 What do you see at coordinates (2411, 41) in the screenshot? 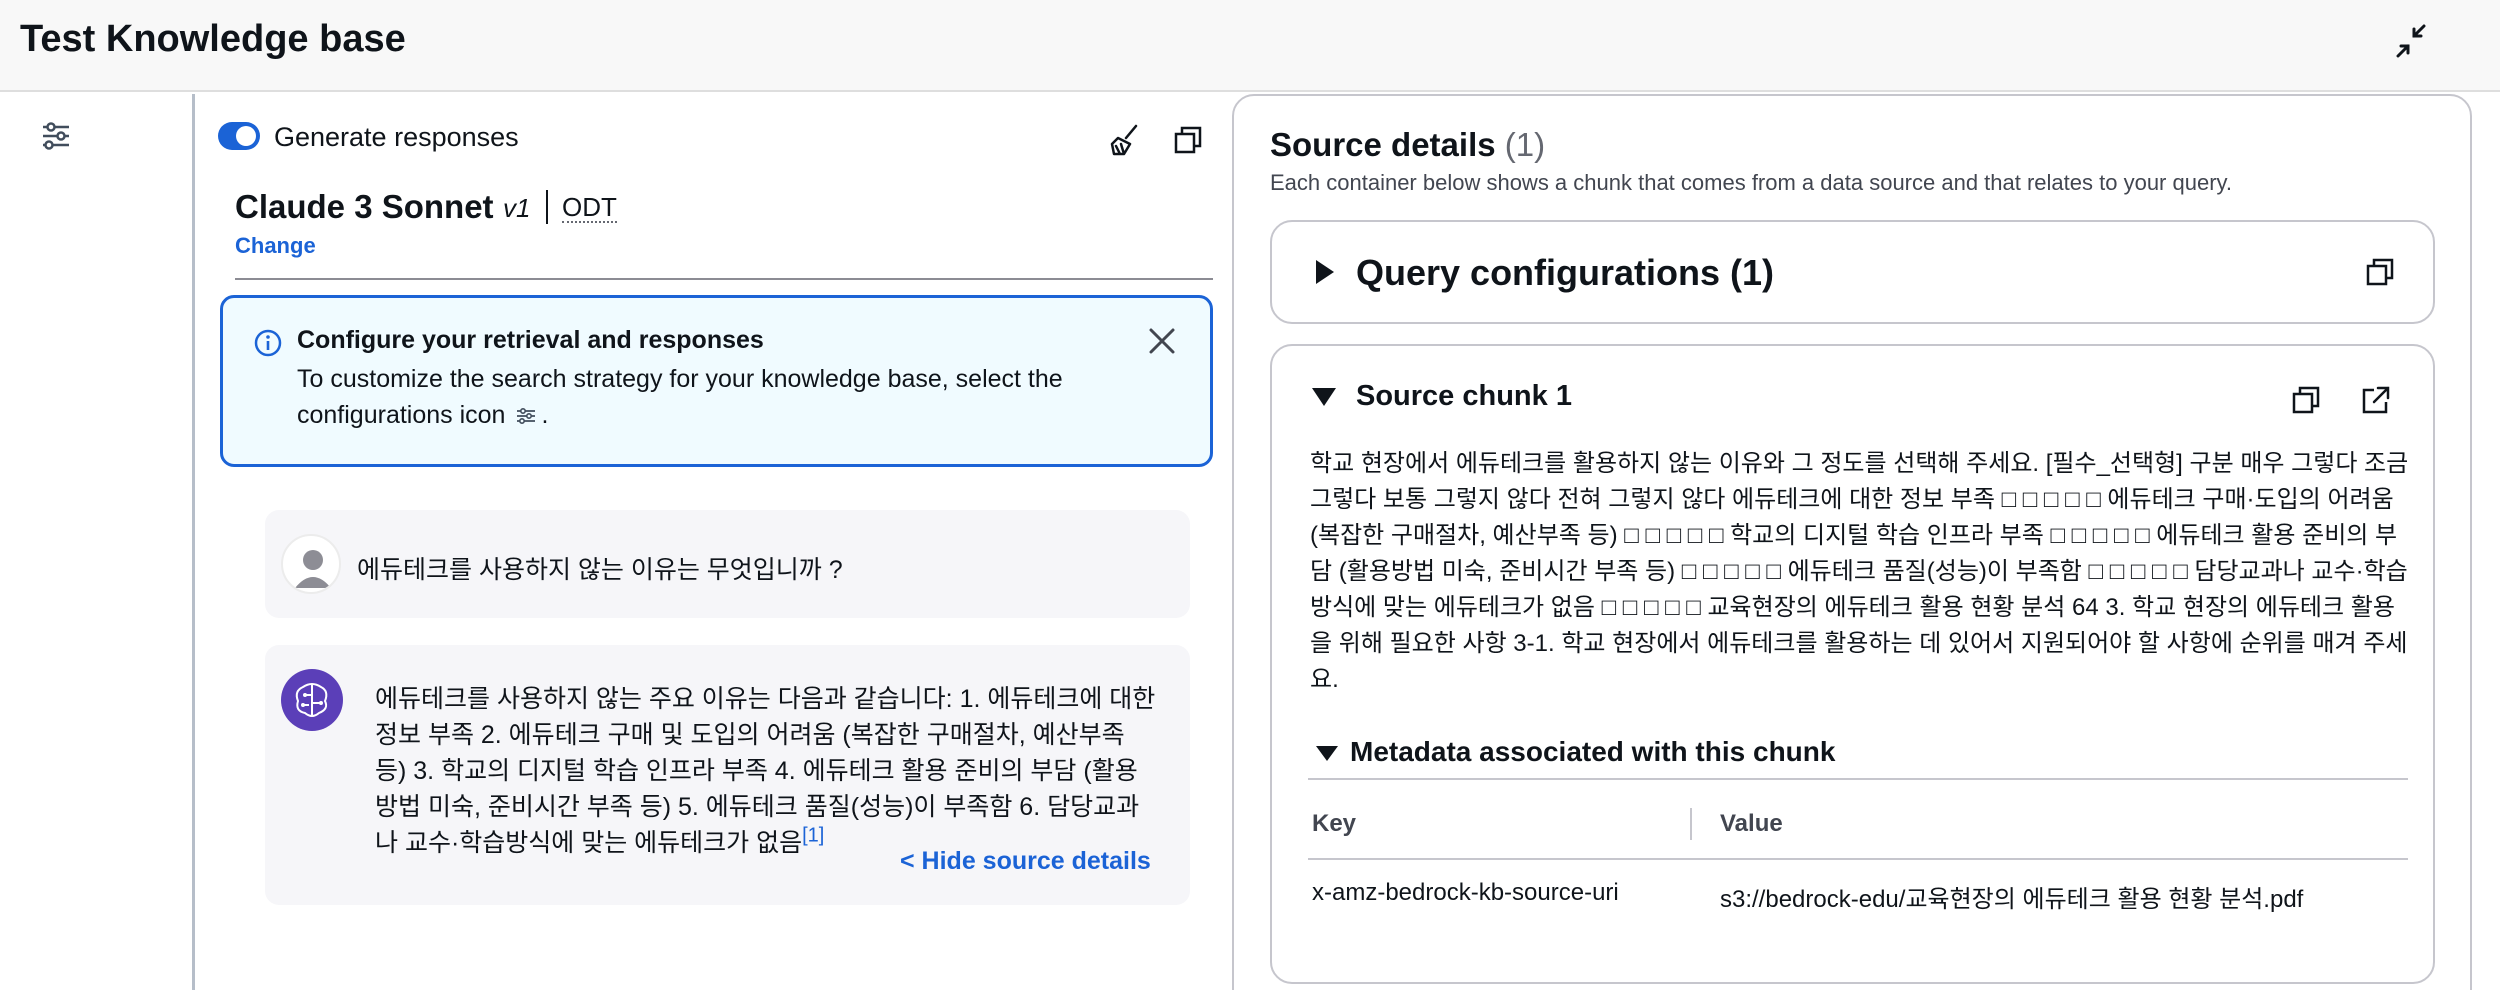
I see `collapse-icon` at bounding box center [2411, 41].